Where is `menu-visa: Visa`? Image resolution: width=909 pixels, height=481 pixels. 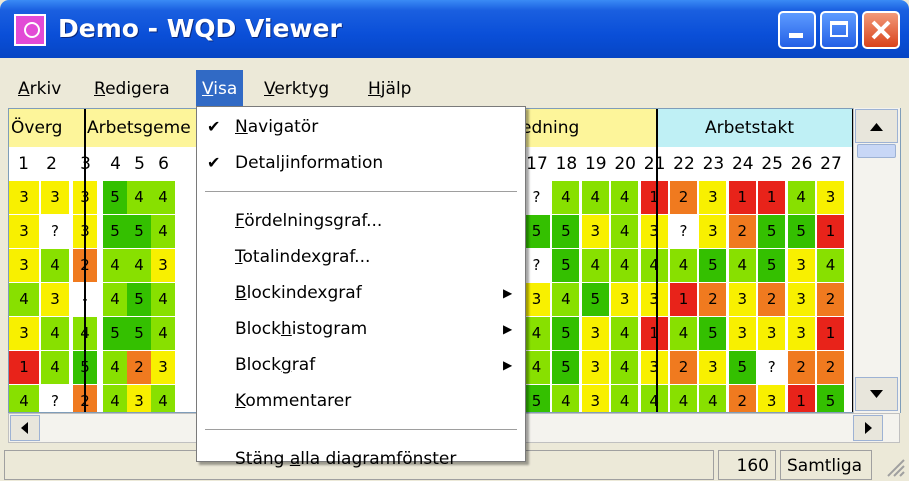 menu-visa: Visa is located at coordinates (220, 89).